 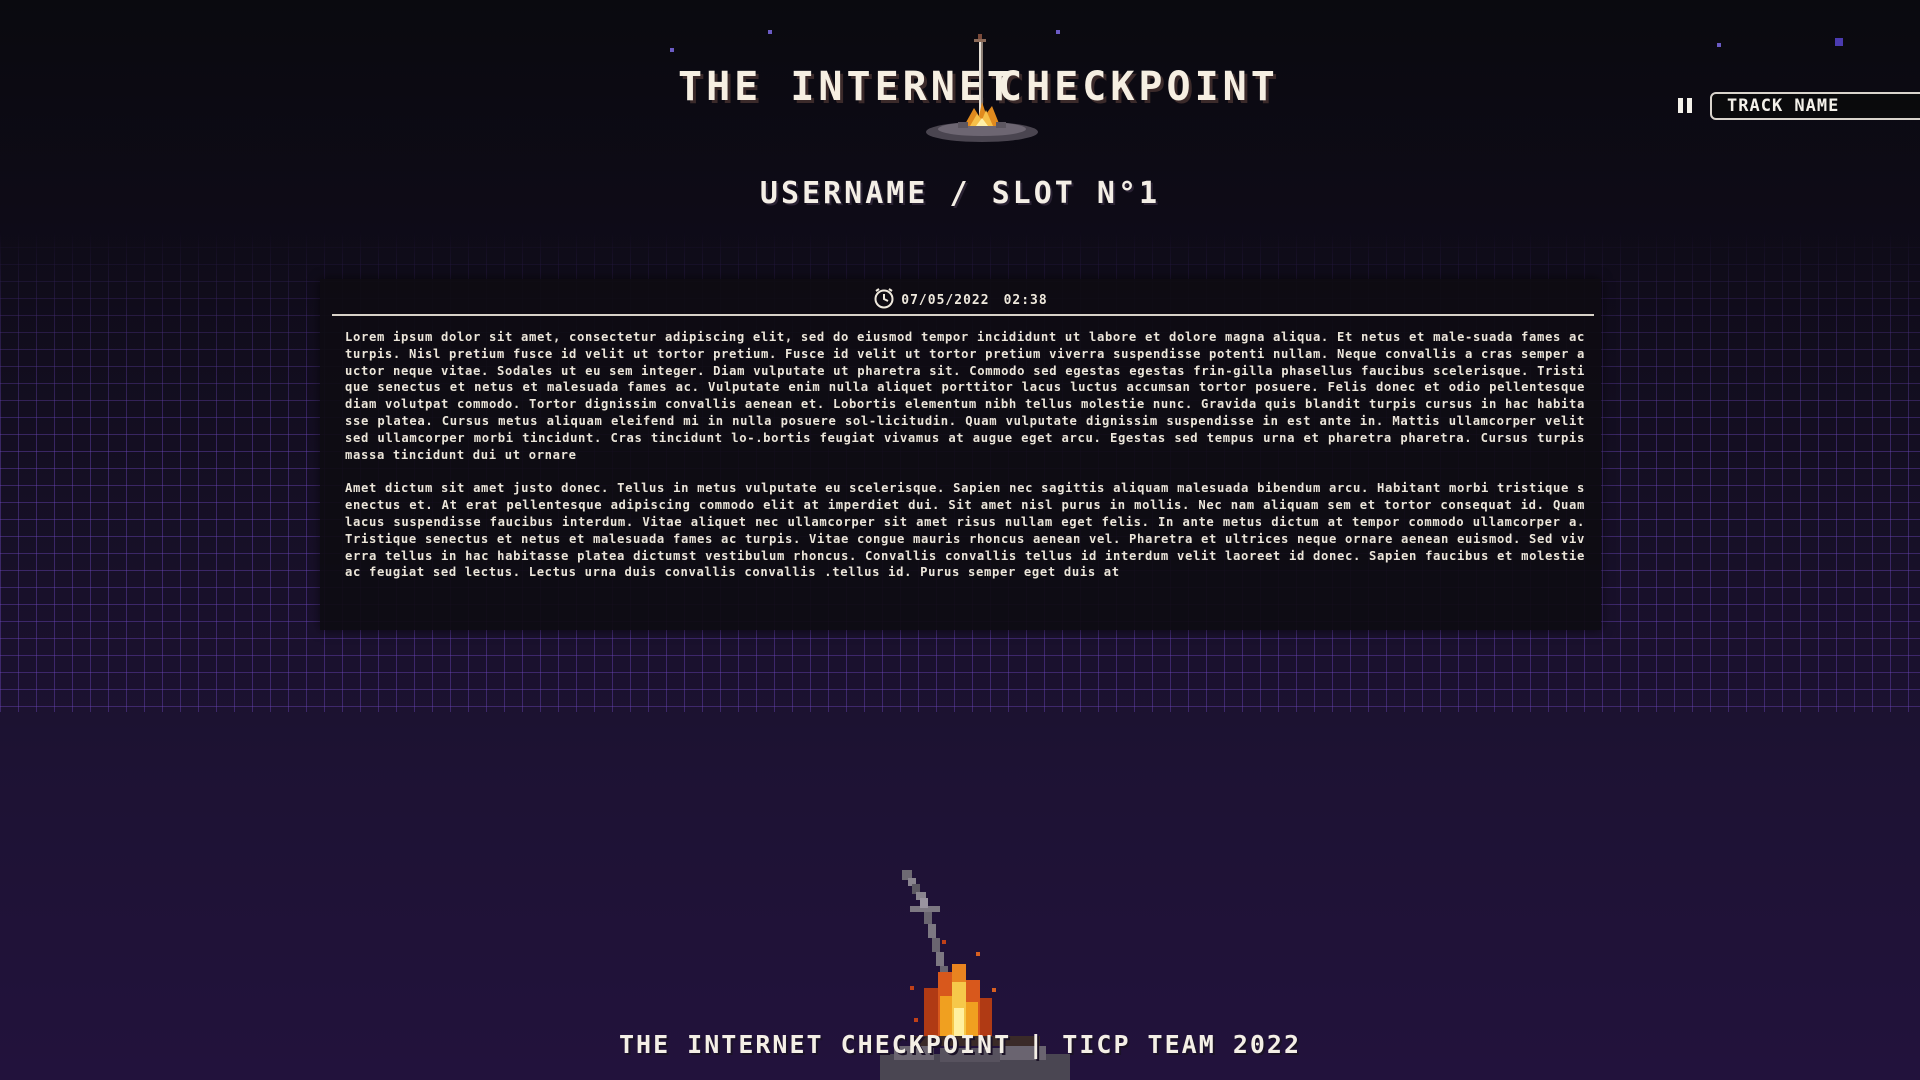 I want to click on entry-date: 07/05/2022, so click(x=945, y=300).